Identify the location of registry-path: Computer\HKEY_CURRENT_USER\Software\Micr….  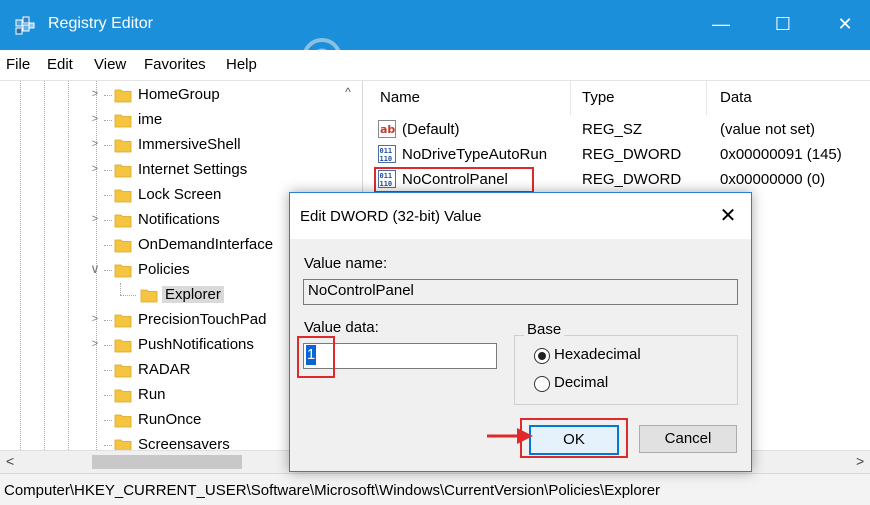
(332, 490).